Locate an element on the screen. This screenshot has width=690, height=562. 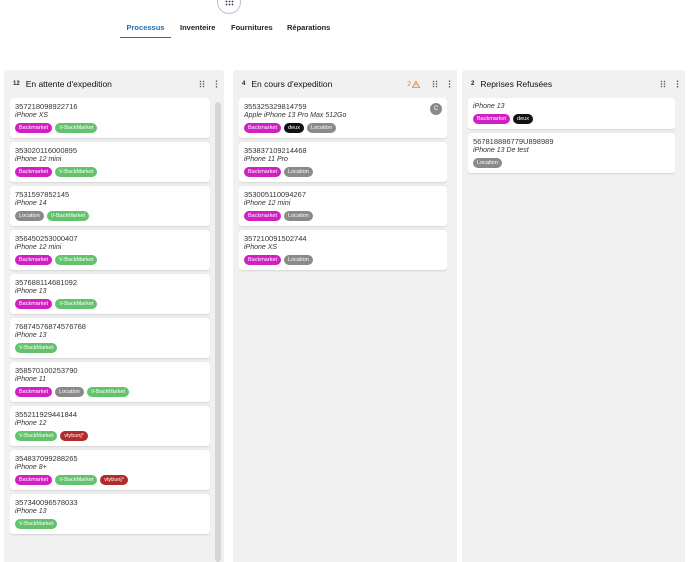
tag-list: Backmarket V-BackMarket vtybunj° is located at coordinates (110, 480).